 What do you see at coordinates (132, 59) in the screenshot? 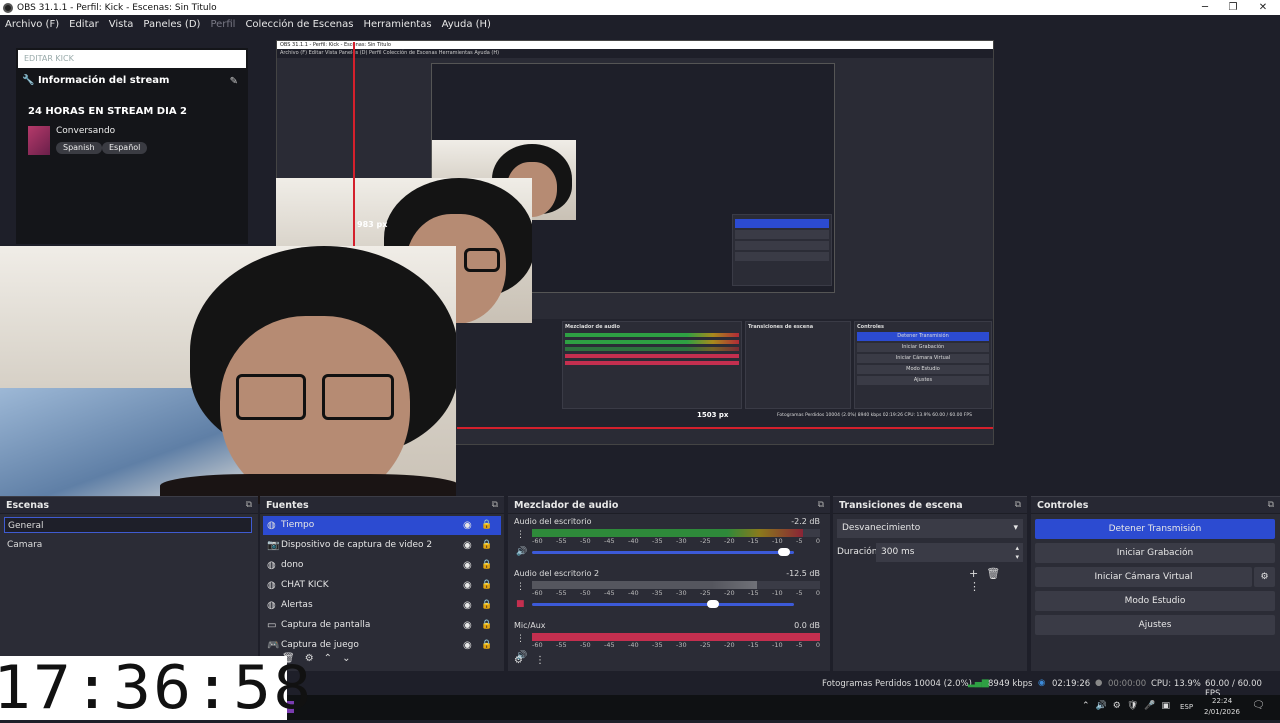
I see `edit-kick-input: EDITAR KICK` at bounding box center [132, 59].